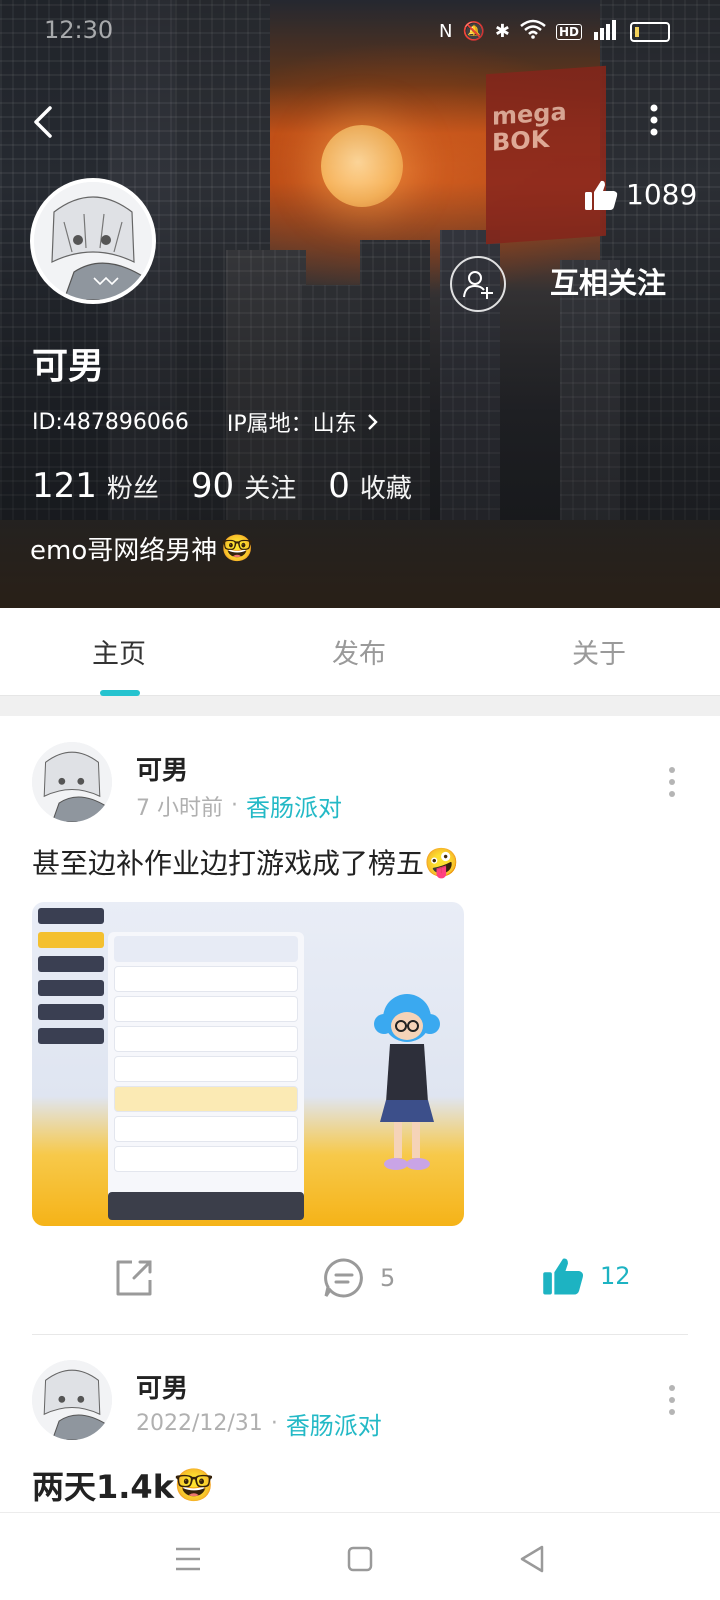 This screenshot has height=1600, width=720. I want to click on share-icon, so click(134, 1278).